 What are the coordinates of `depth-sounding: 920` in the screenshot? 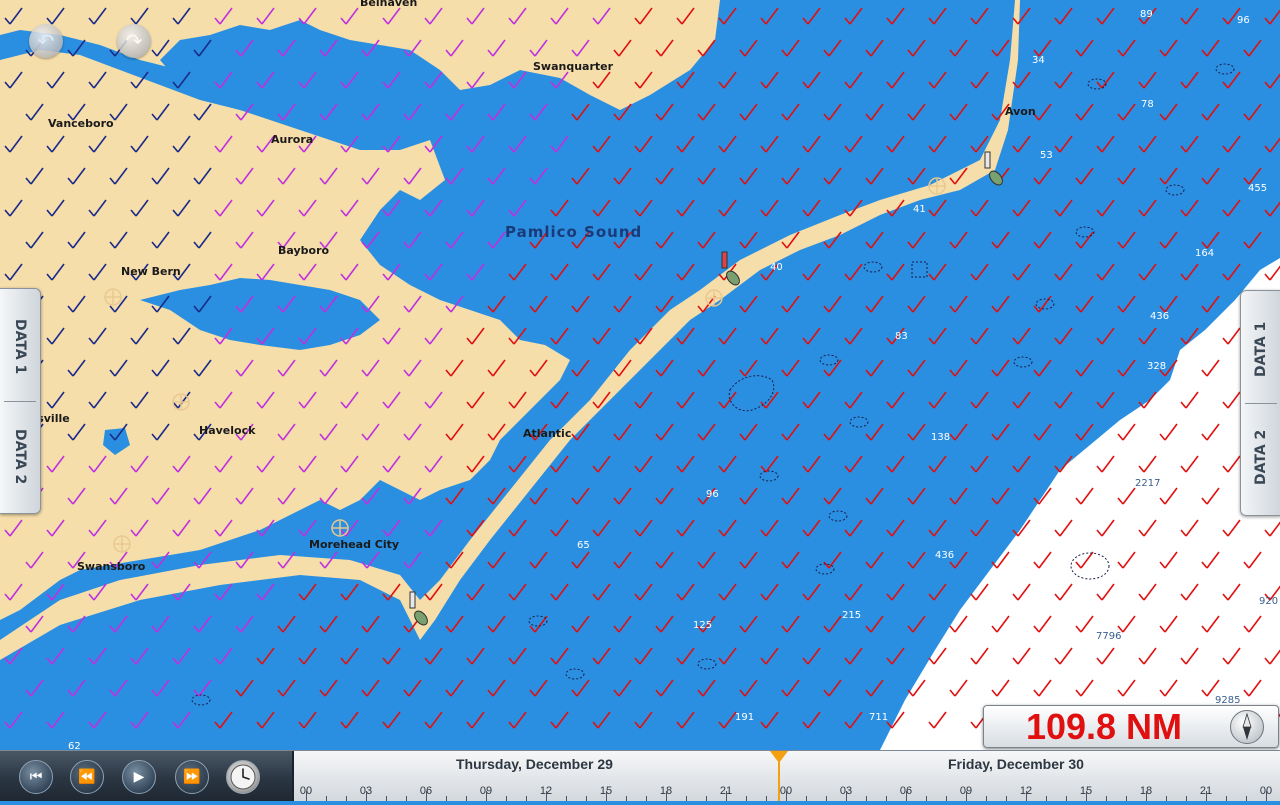 It's located at (1268, 601).